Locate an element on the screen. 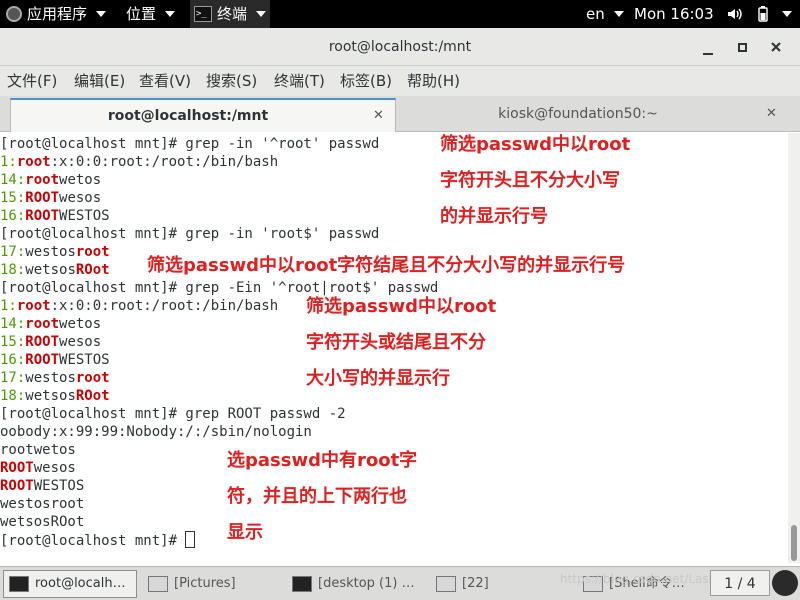 The image size is (800, 600). annotation-line: 显示 is located at coordinates (245, 532).